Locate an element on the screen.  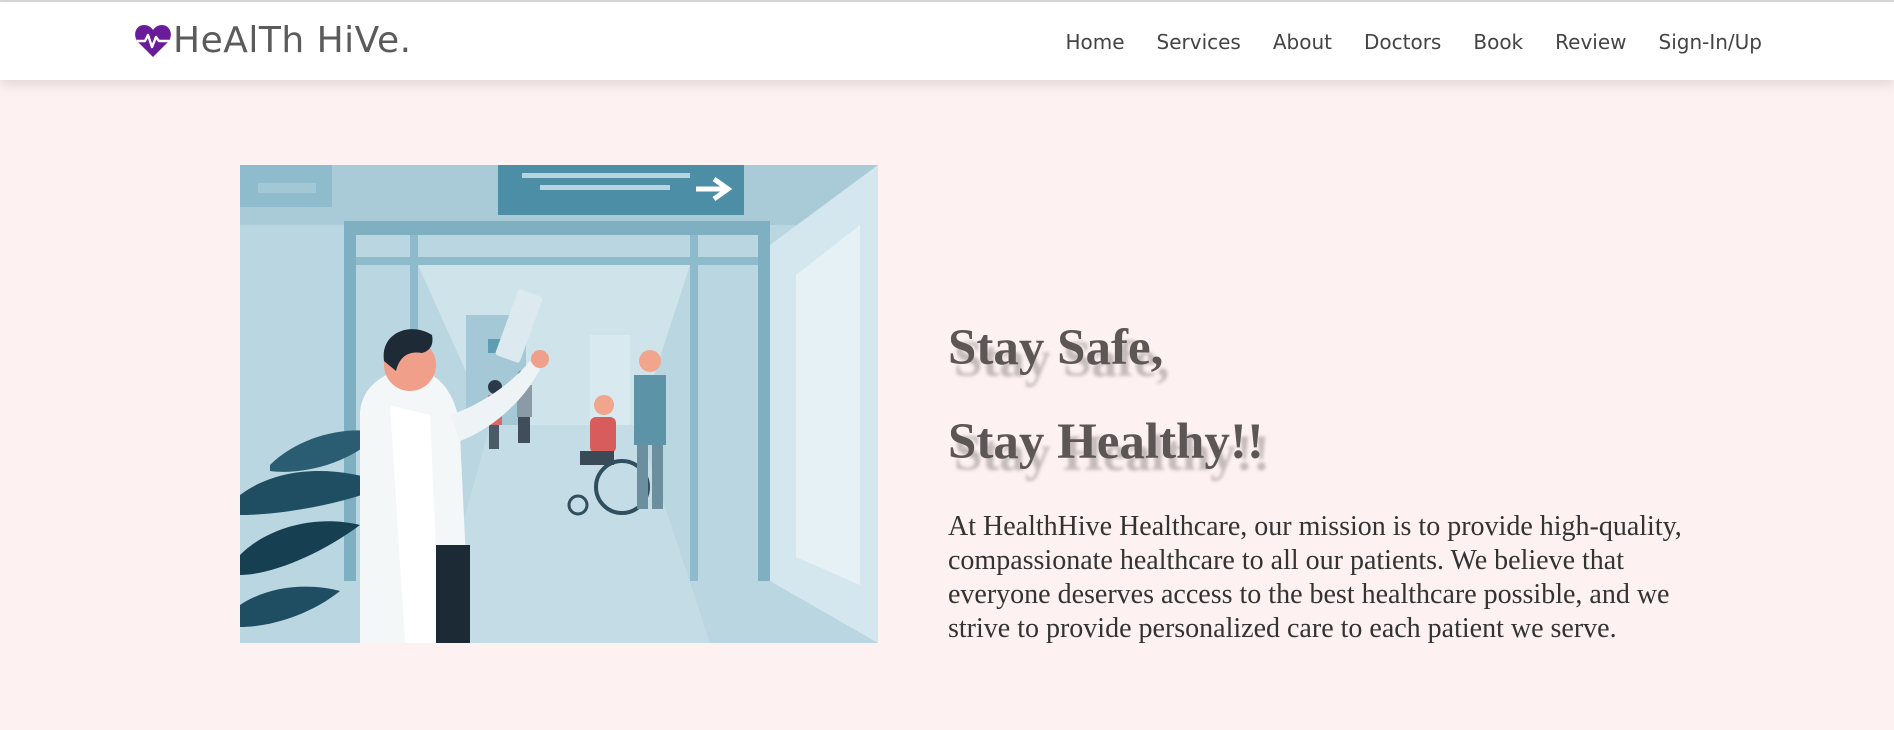
nav-home: Home is located at coordinates (1094, 42).